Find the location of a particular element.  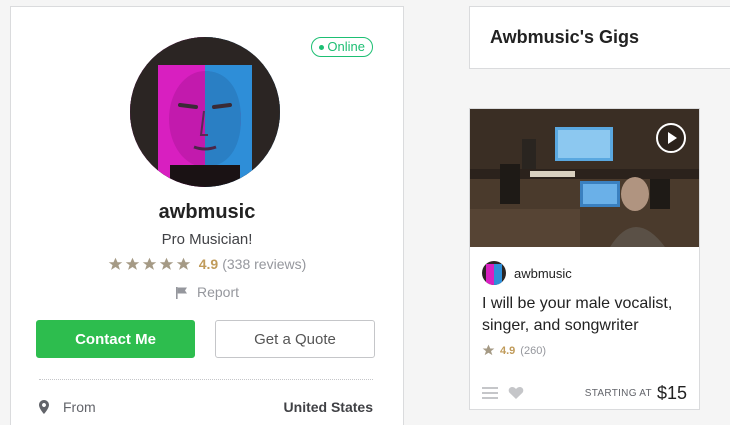

heart-icon is located at coordinates (516, 393).